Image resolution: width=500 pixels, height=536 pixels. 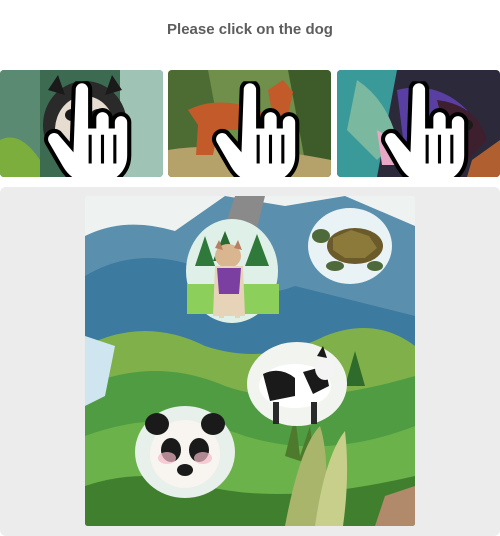 I want to click on panda-object, so click(x=185, y=452).